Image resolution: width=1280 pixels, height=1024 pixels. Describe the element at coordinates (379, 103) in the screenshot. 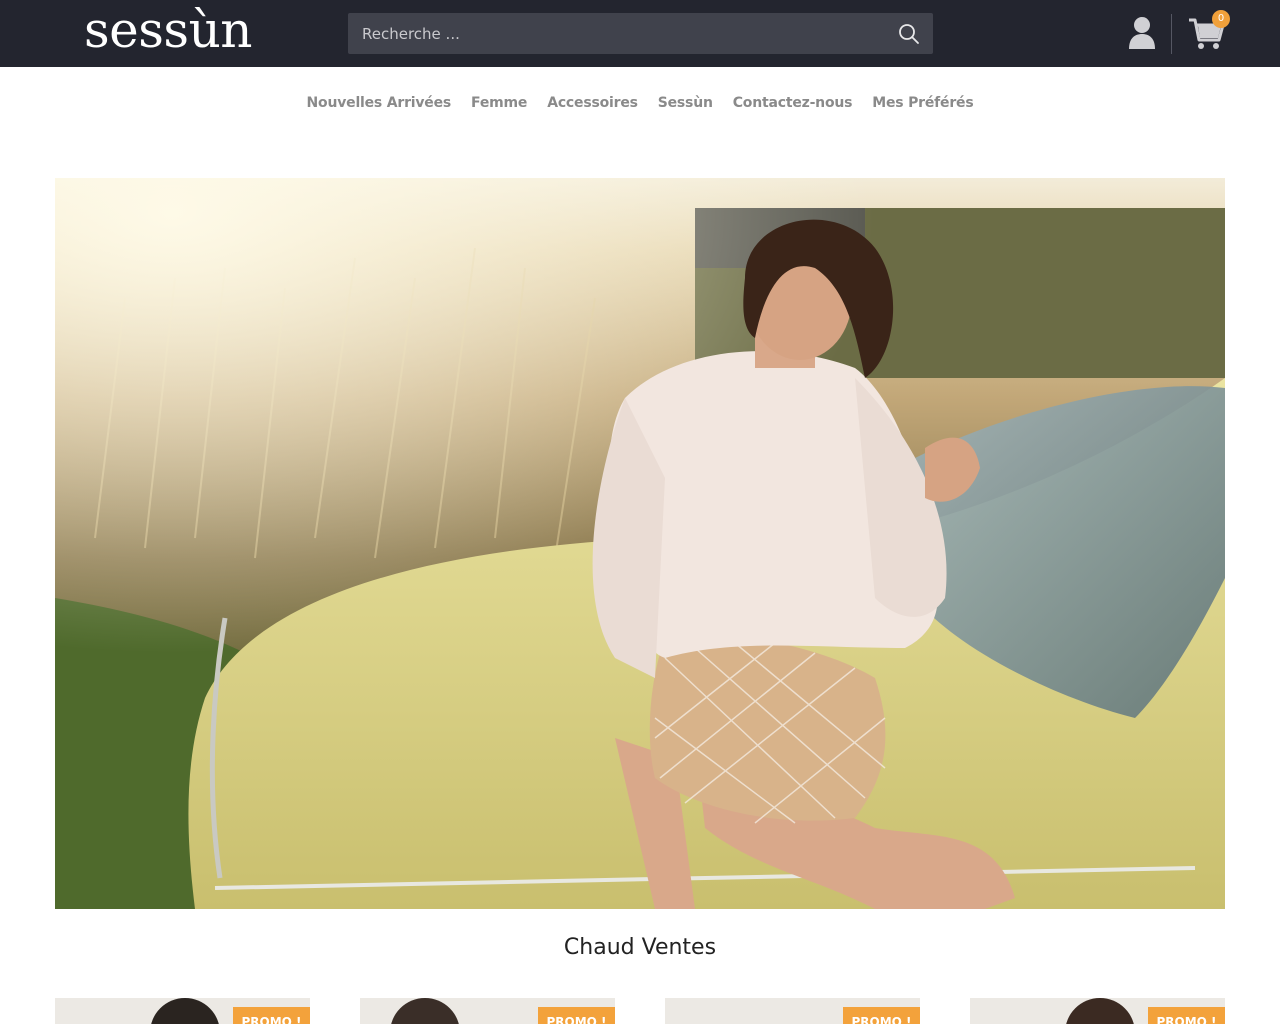

I see `nav-new-arrivals: Nouvelles Arrivées` at that location.